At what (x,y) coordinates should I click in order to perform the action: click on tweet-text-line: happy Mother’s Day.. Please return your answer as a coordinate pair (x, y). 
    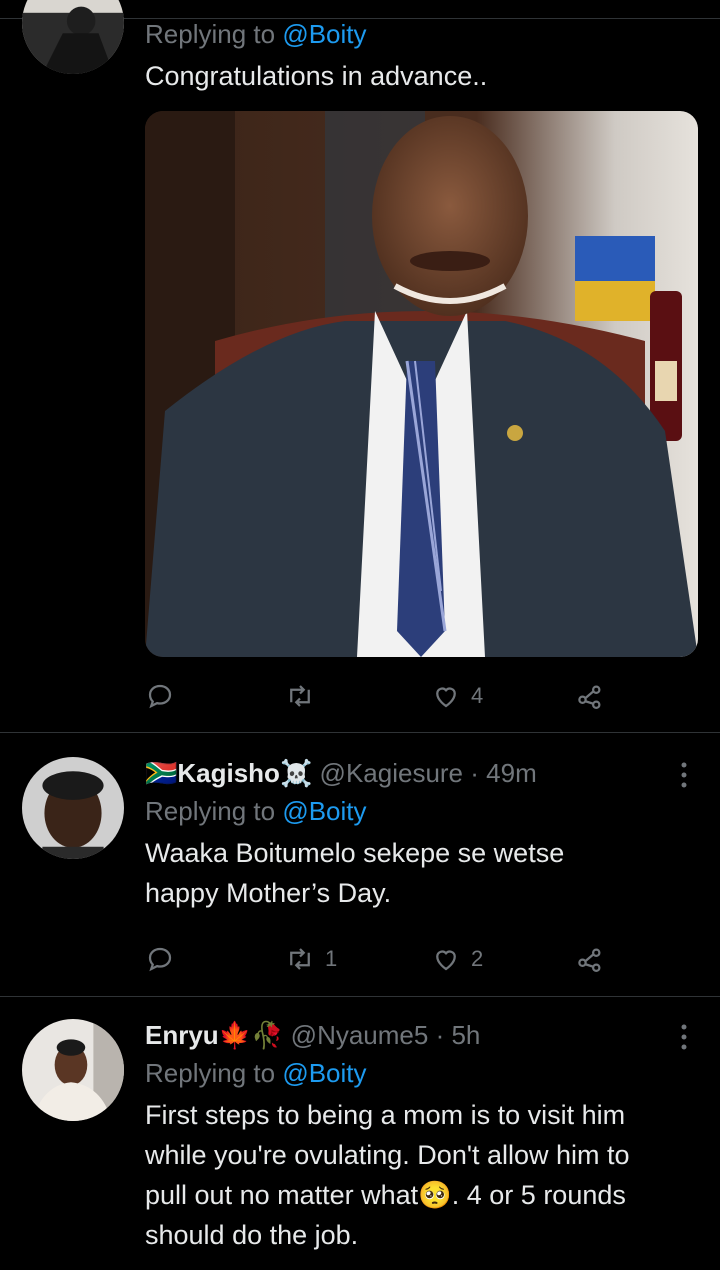
    Looking at the image, I should click on (268, 893).